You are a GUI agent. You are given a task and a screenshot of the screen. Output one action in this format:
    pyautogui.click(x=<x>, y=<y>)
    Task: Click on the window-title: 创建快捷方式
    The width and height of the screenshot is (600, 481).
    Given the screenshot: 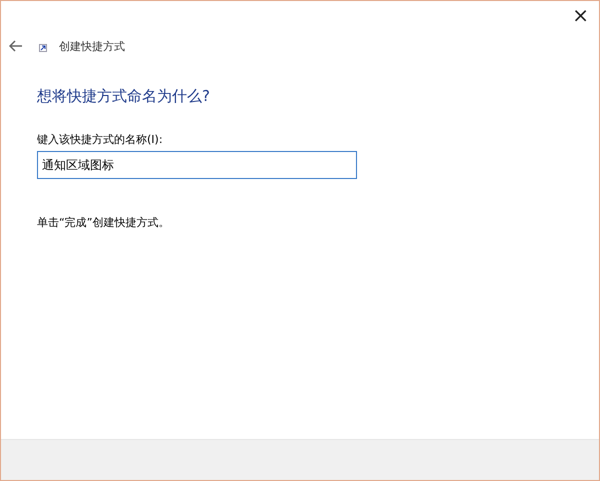 What is the action you would take?
    pyautogui.click(x=92, y=46)
    